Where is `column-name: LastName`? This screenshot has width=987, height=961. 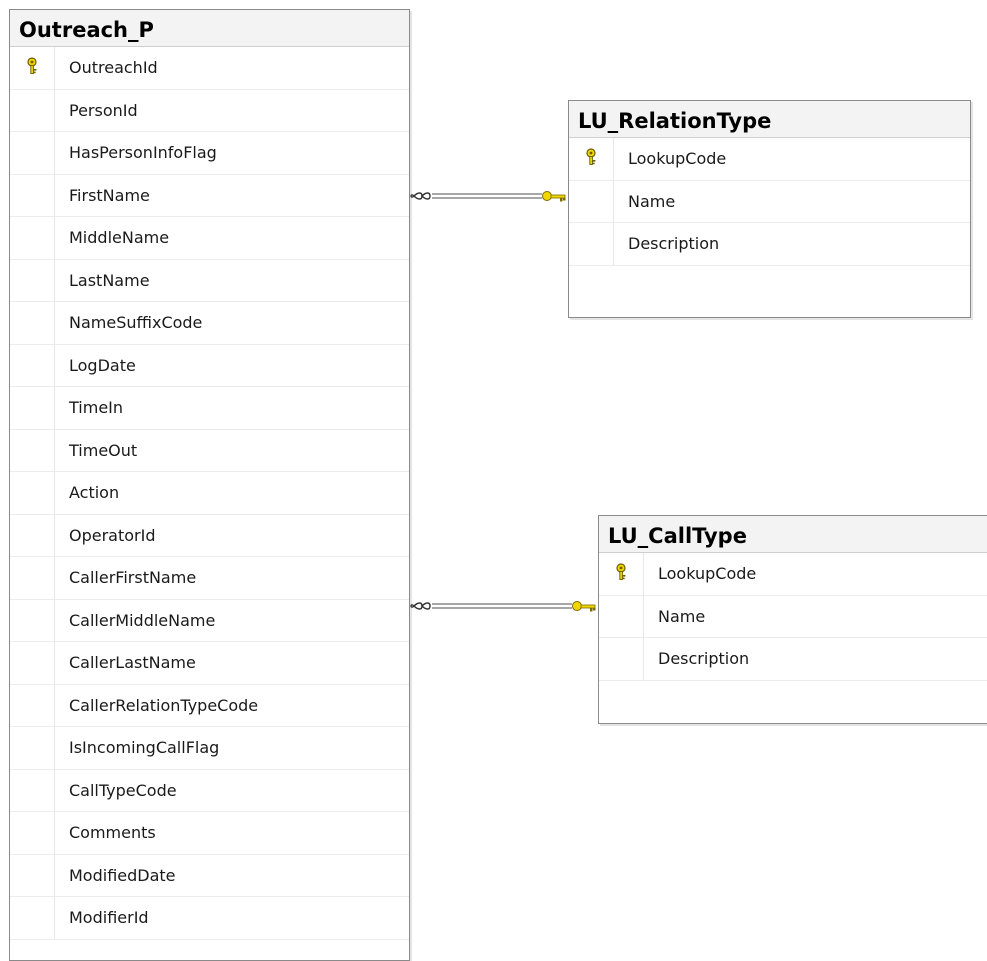 column-name: LastName is located at coordinates (109, 280).